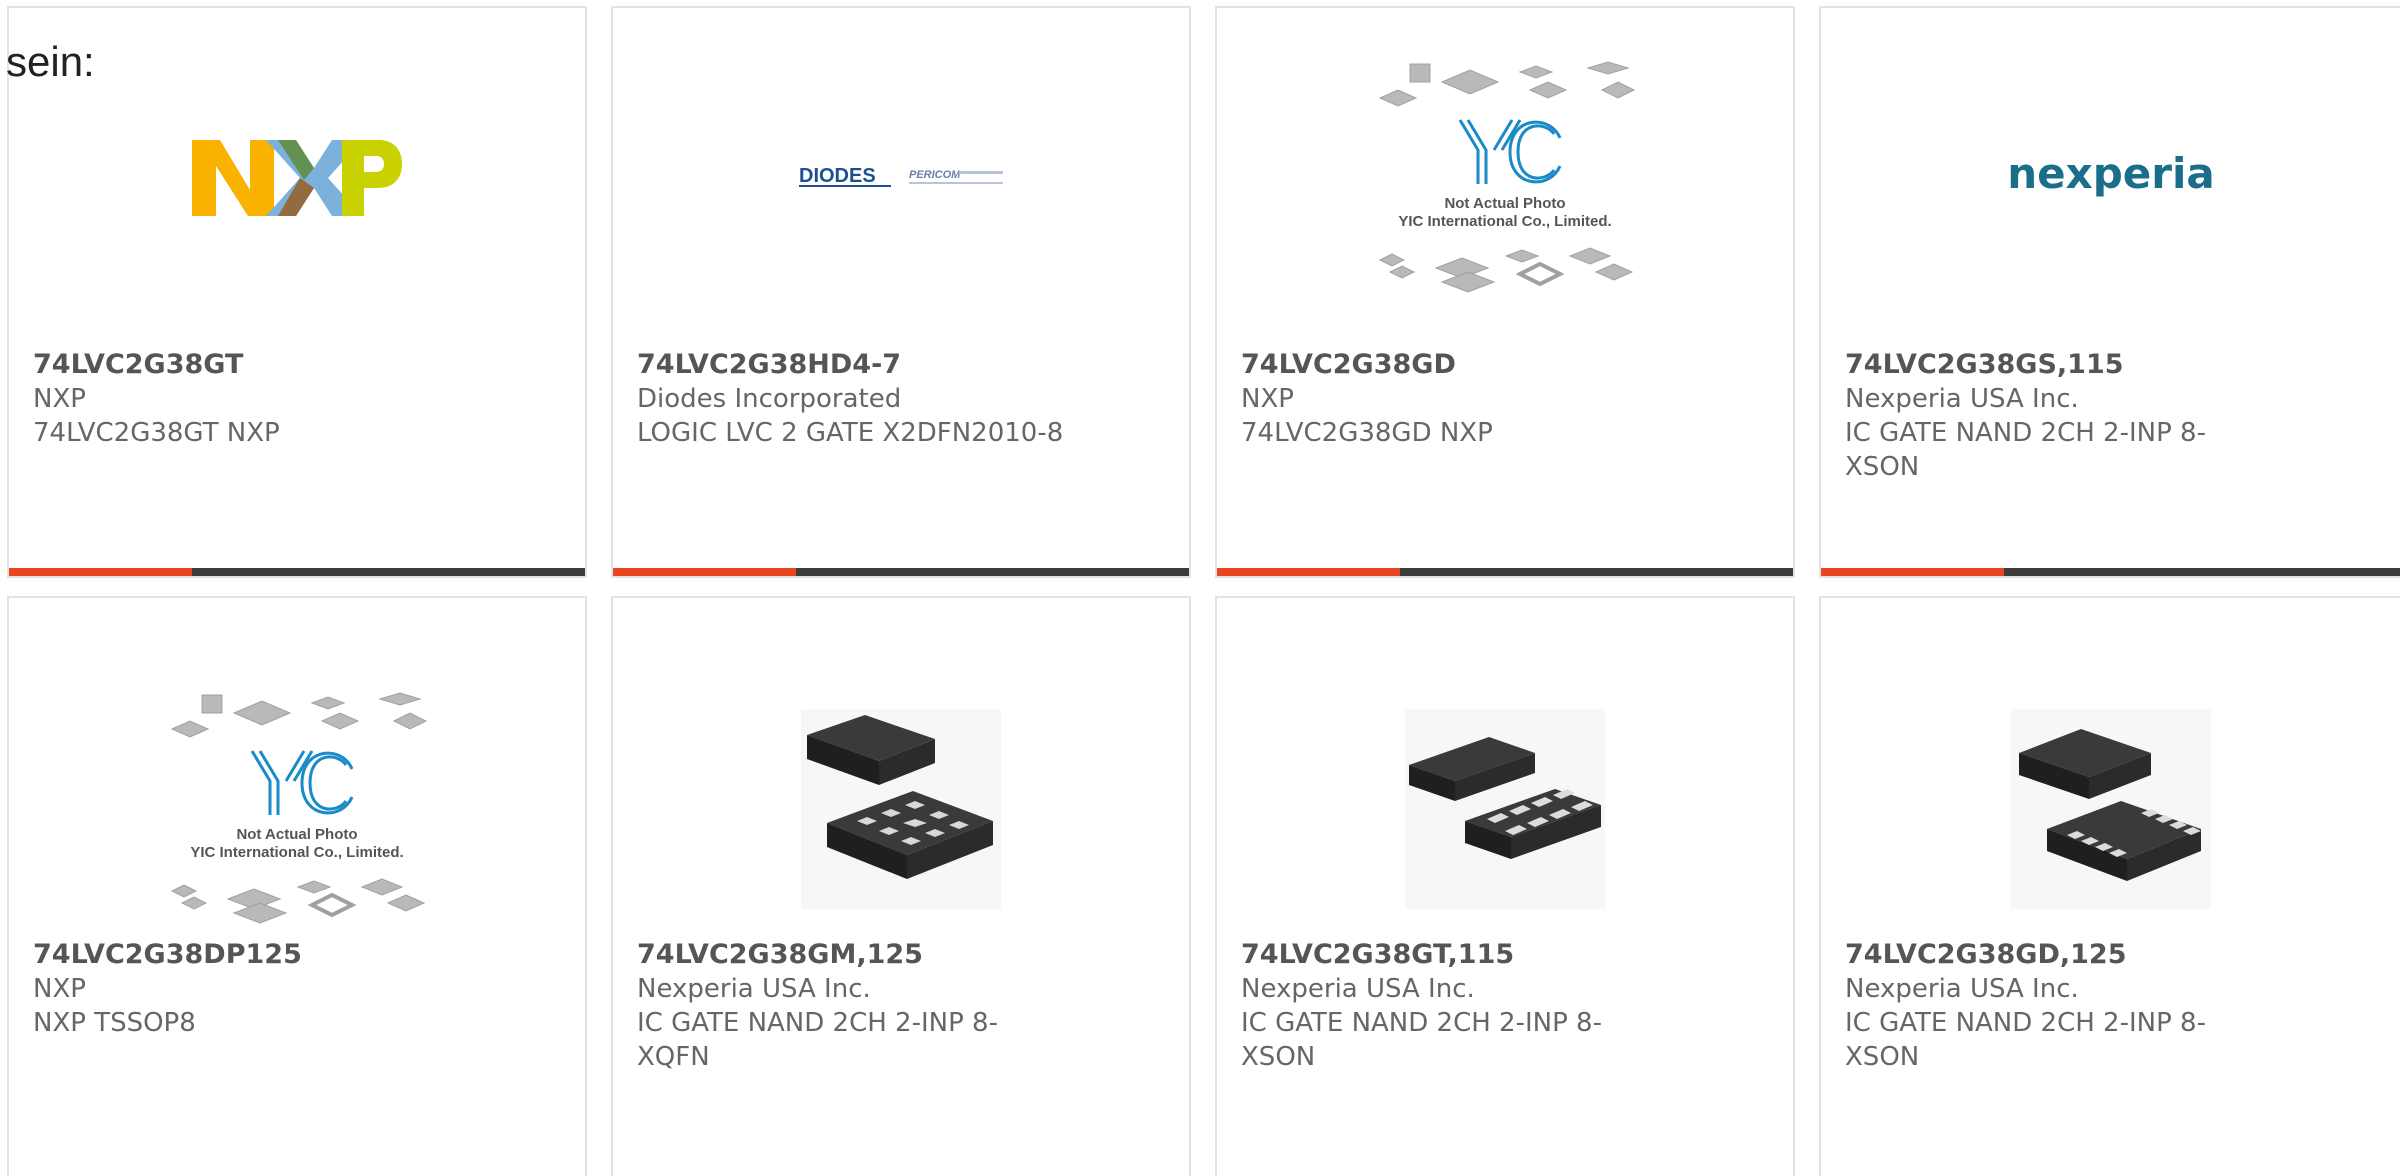  I want to click on nxp-logo-icon, so click(297, 178).